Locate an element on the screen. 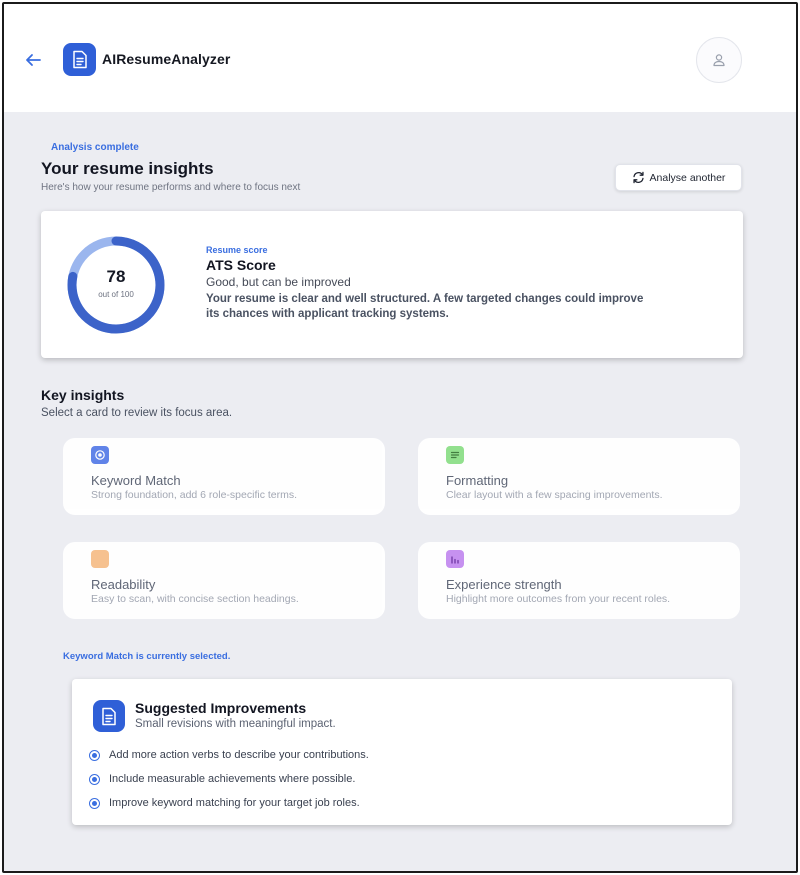 Image resolution: width=800 pixels, height=875 pixels. refresh-icon is located at coordinates (638, 177).